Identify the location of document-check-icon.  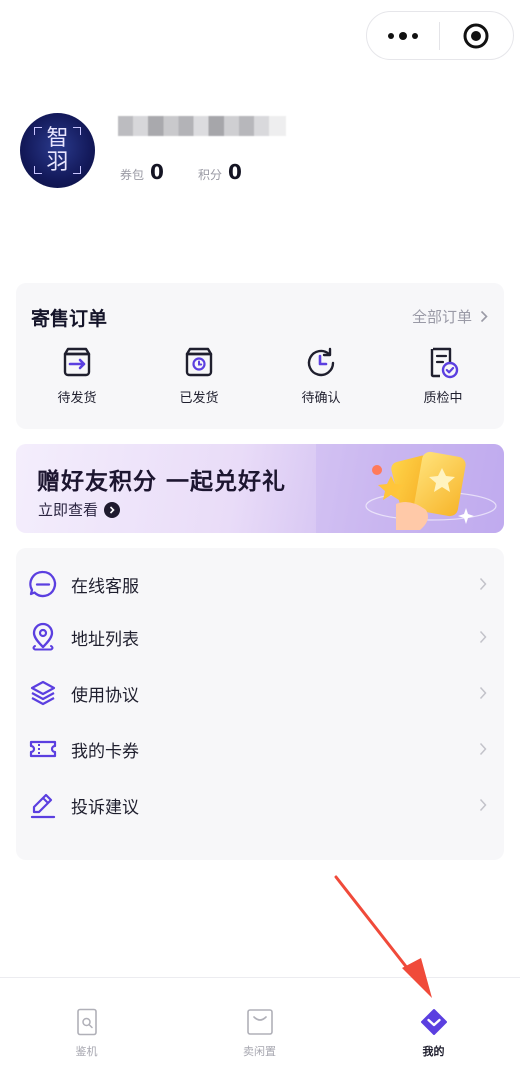
(444, 363).